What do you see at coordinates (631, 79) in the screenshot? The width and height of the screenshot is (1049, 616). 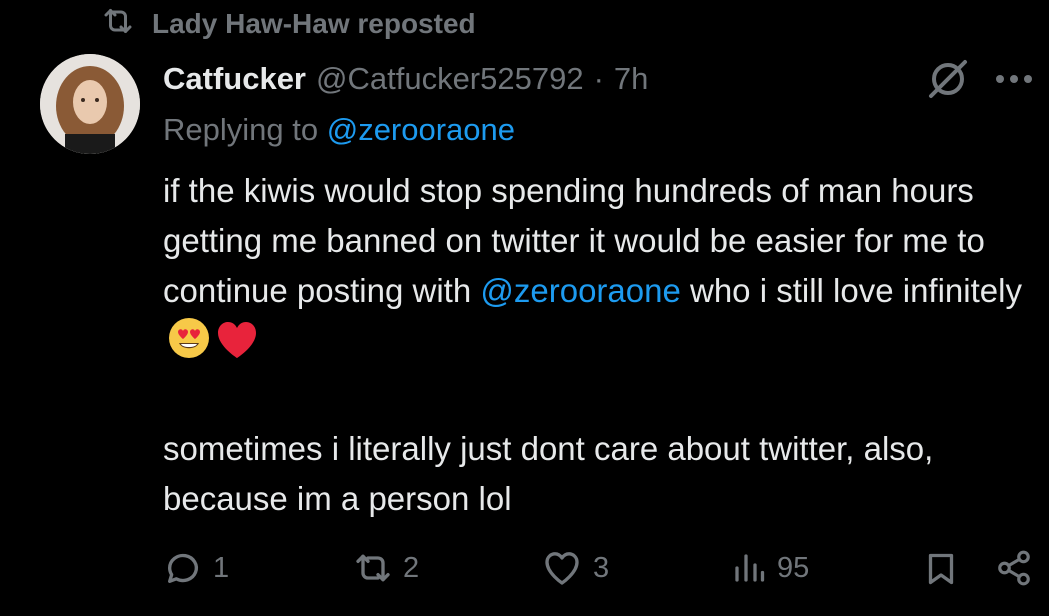 I see `timestamp: 7h` at bounding box center [631, 79].